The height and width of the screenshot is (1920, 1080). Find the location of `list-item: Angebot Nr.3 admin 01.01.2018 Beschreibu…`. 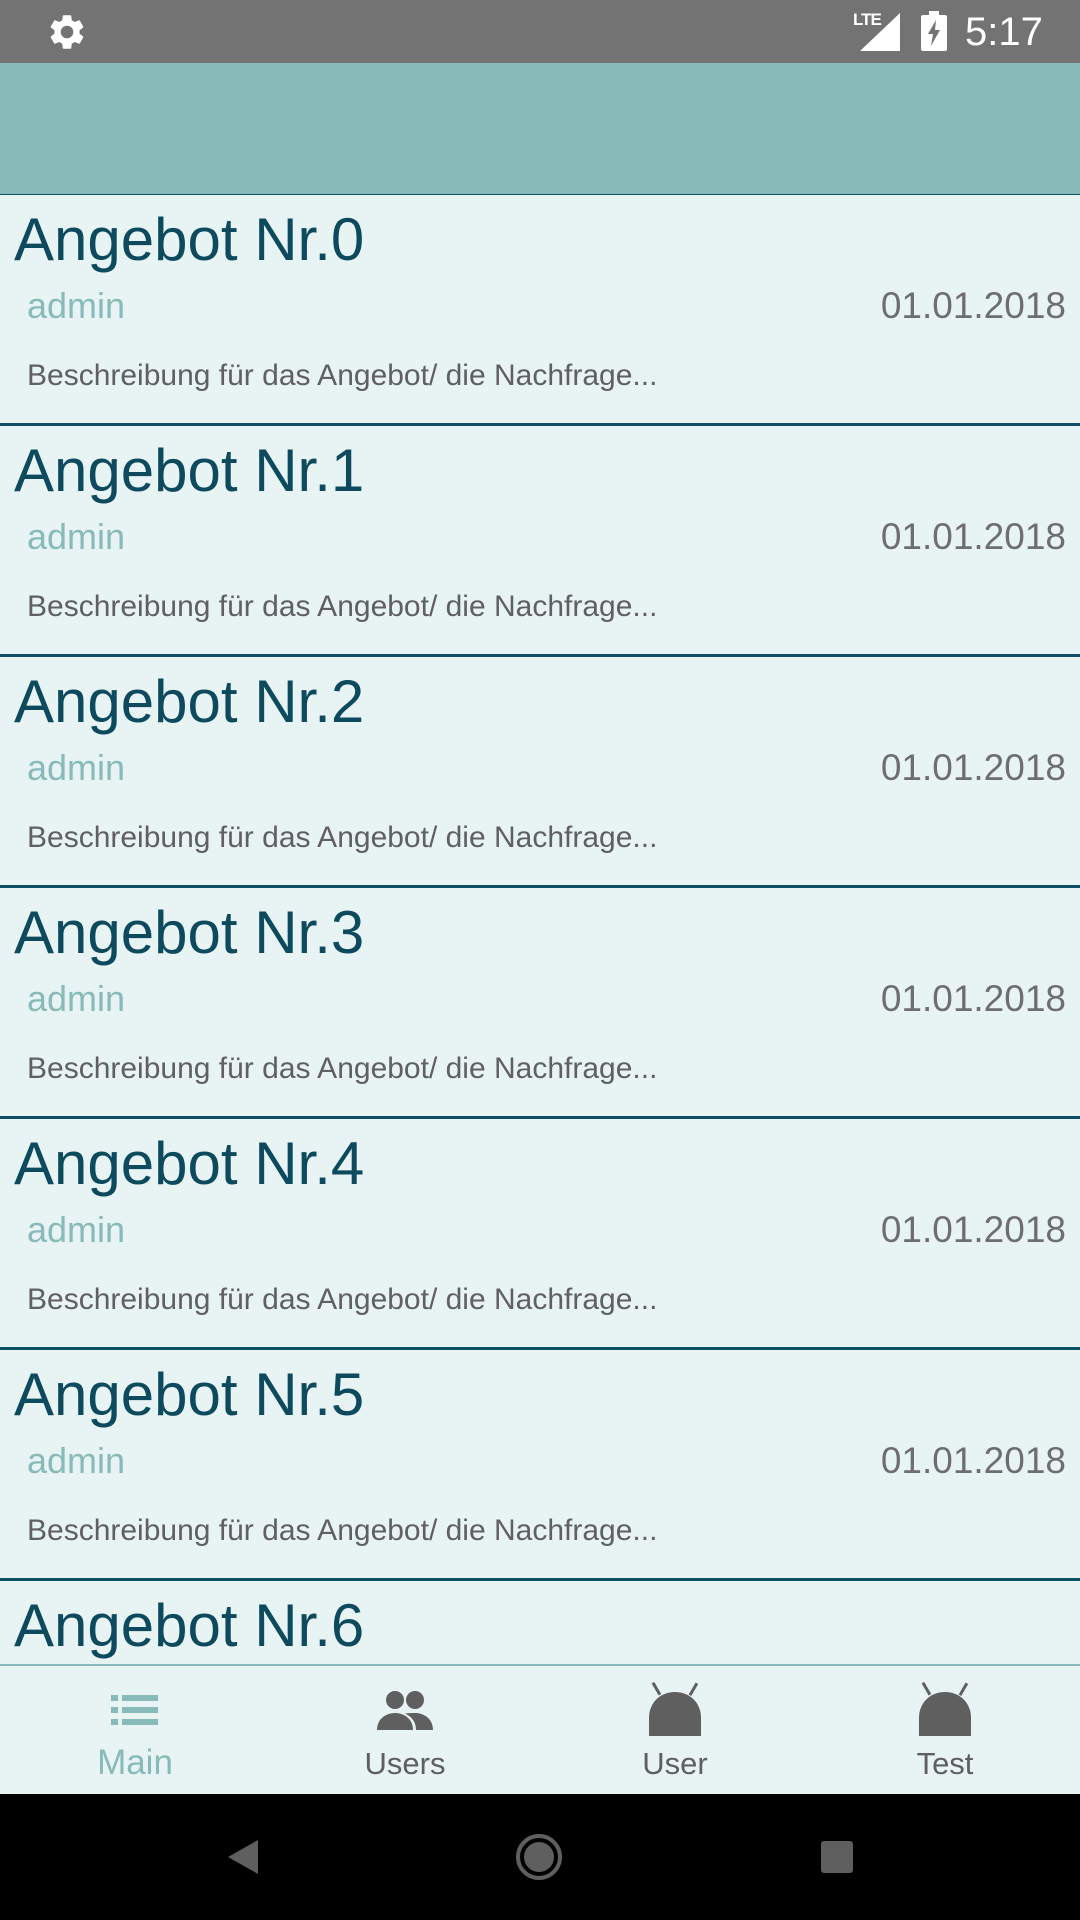

list-item: Angebot Nr.3 admin 01.01.2018 Beschreibu… is located at coordinates (540, 1003).